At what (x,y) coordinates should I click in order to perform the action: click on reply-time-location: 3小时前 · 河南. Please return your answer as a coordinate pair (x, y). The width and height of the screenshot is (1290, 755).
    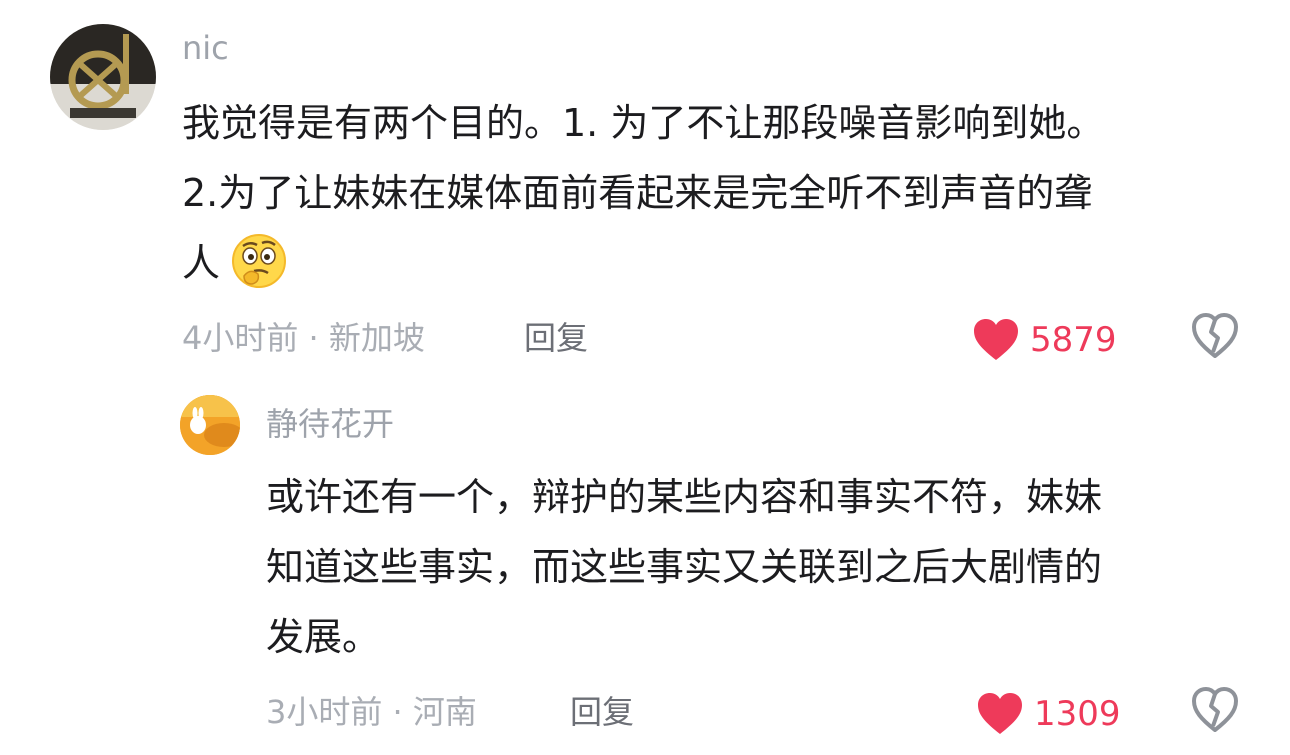
    Looking at the image, I should click on (371, 712).